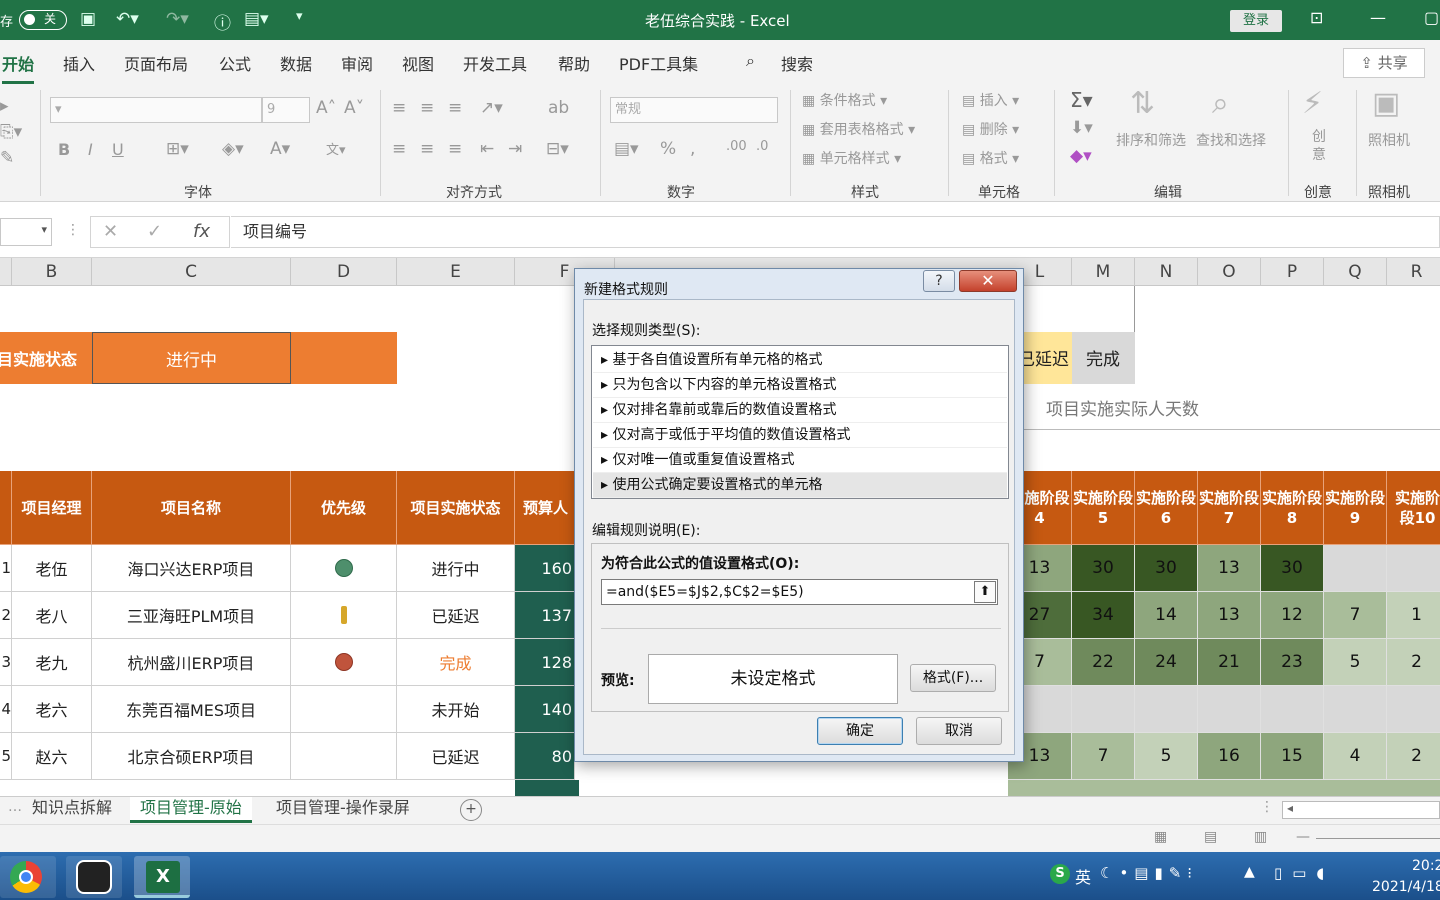 This screenshot has width=1440, height=900. Describe the element at coordinates (427, 108) in the screenshot. I see `align-middle-icon: ≡` at that location.